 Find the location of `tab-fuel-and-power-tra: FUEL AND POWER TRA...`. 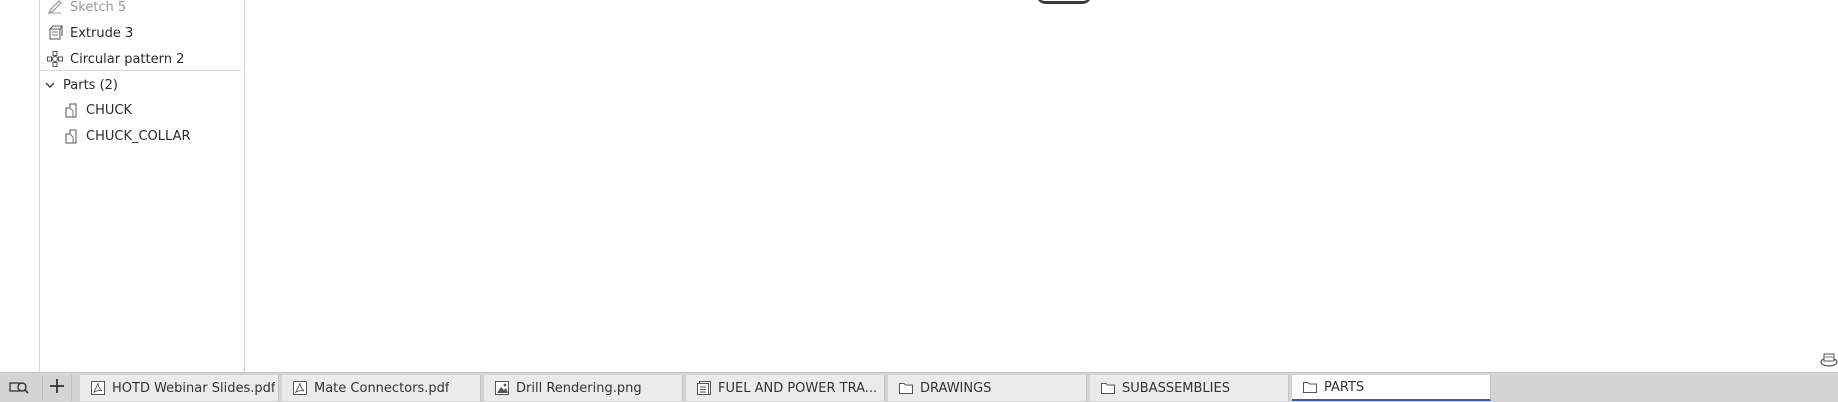

tab-fuel-and-power-tra: FUEL AND POWER TRA... is located at coordinates (785, 388).